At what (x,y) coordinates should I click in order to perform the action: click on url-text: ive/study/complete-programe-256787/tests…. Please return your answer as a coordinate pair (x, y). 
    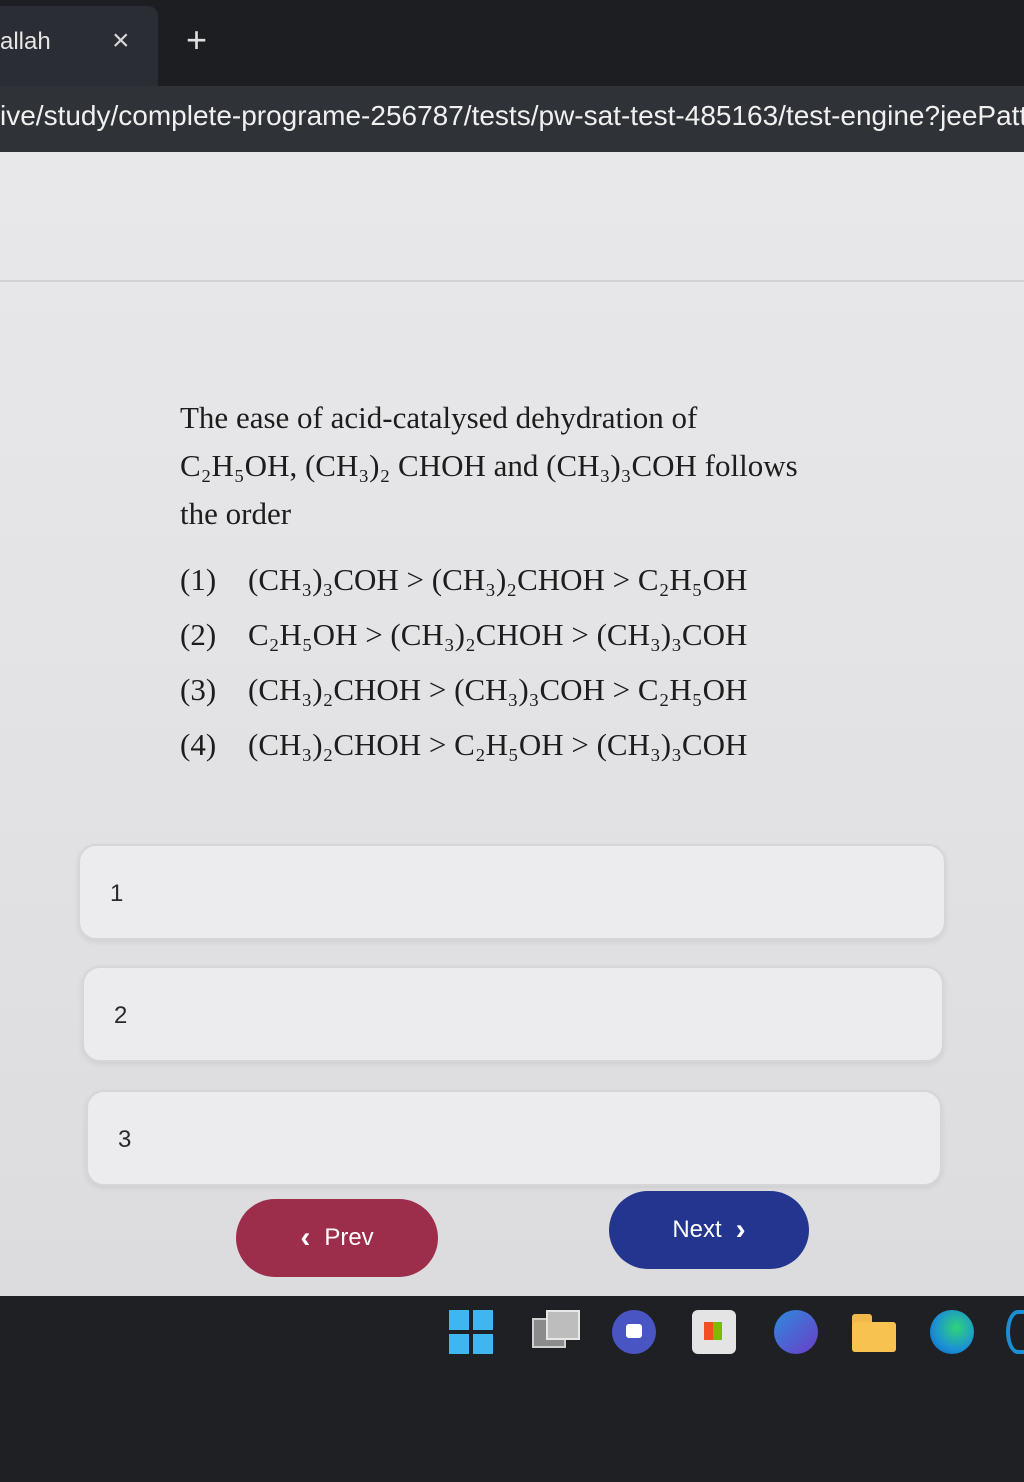
    Looking at the image, I should click on (512, 116).